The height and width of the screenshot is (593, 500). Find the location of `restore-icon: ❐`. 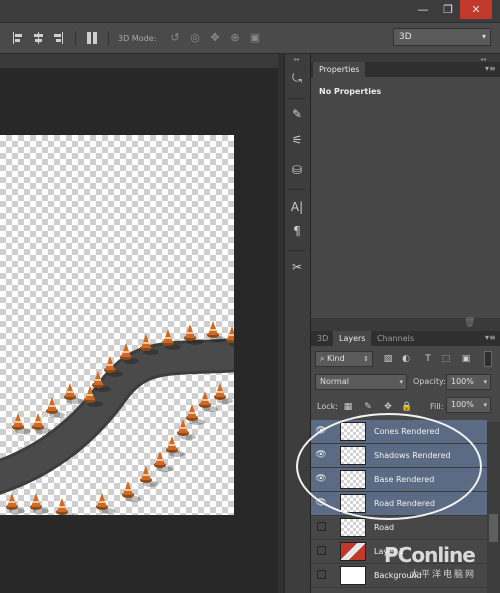

restore-icon: ❐ is located at coordinates (448, 9).